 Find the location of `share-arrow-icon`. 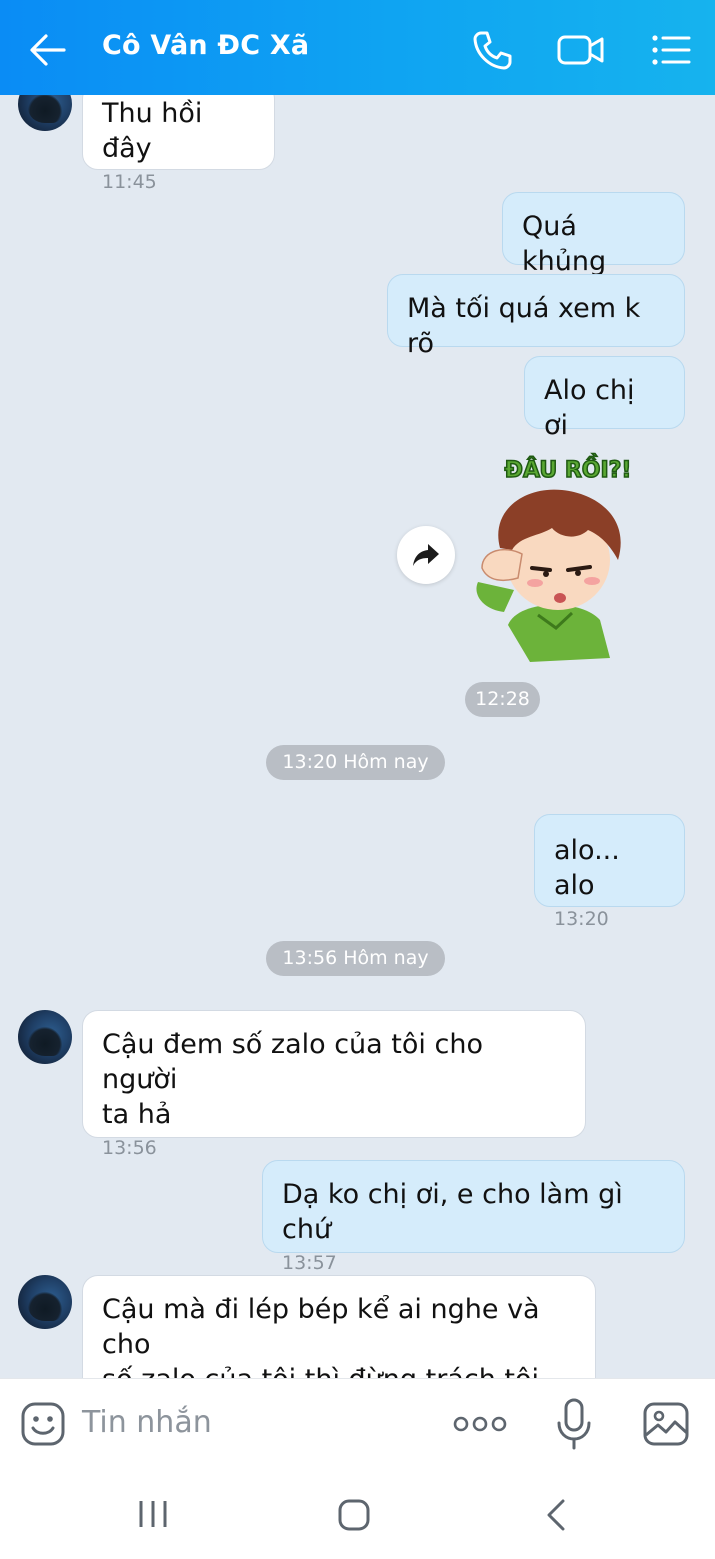

share-arrow-icon is located at coordinates (426, 555).